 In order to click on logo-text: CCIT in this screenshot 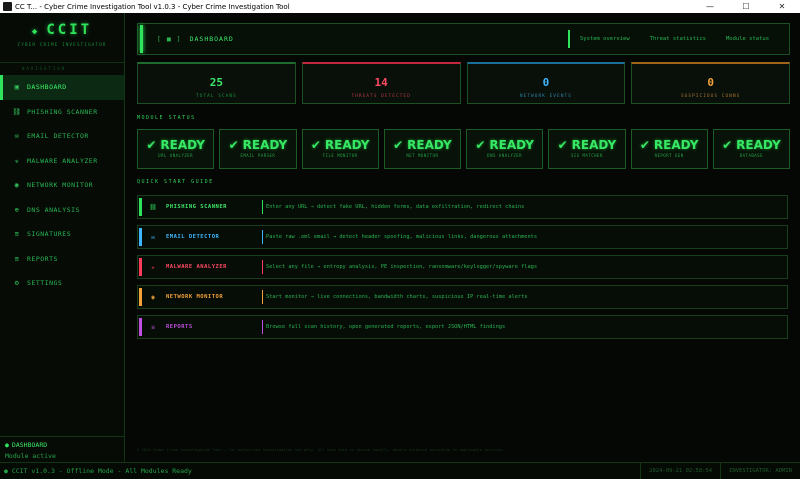, I will do `click(69, 30)`.